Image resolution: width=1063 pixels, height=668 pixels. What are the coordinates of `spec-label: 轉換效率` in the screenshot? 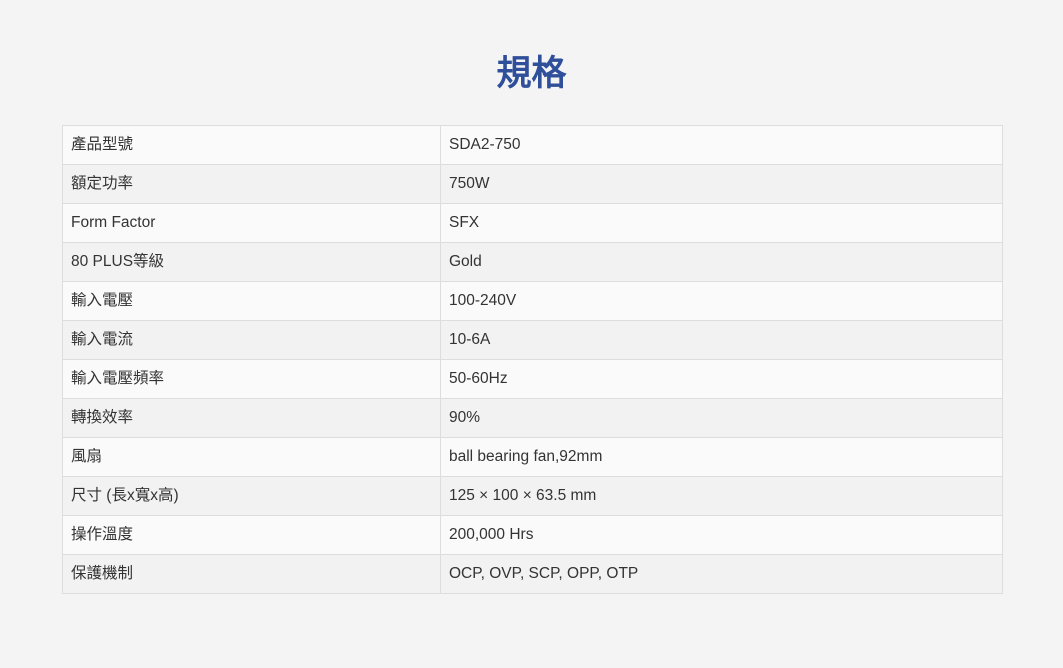 It's located at (251, 418).